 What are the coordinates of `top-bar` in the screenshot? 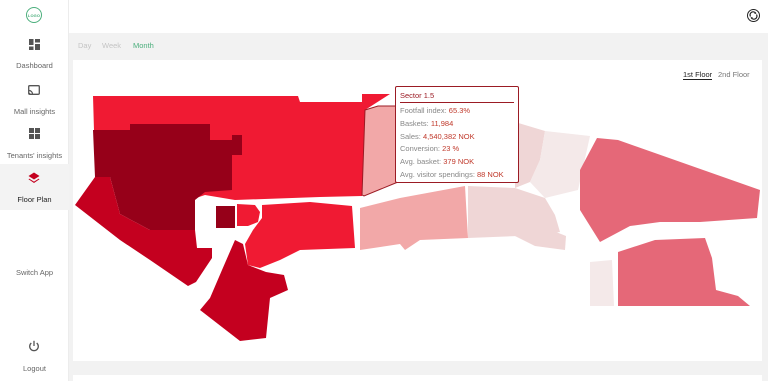 It's located at (418, 16).